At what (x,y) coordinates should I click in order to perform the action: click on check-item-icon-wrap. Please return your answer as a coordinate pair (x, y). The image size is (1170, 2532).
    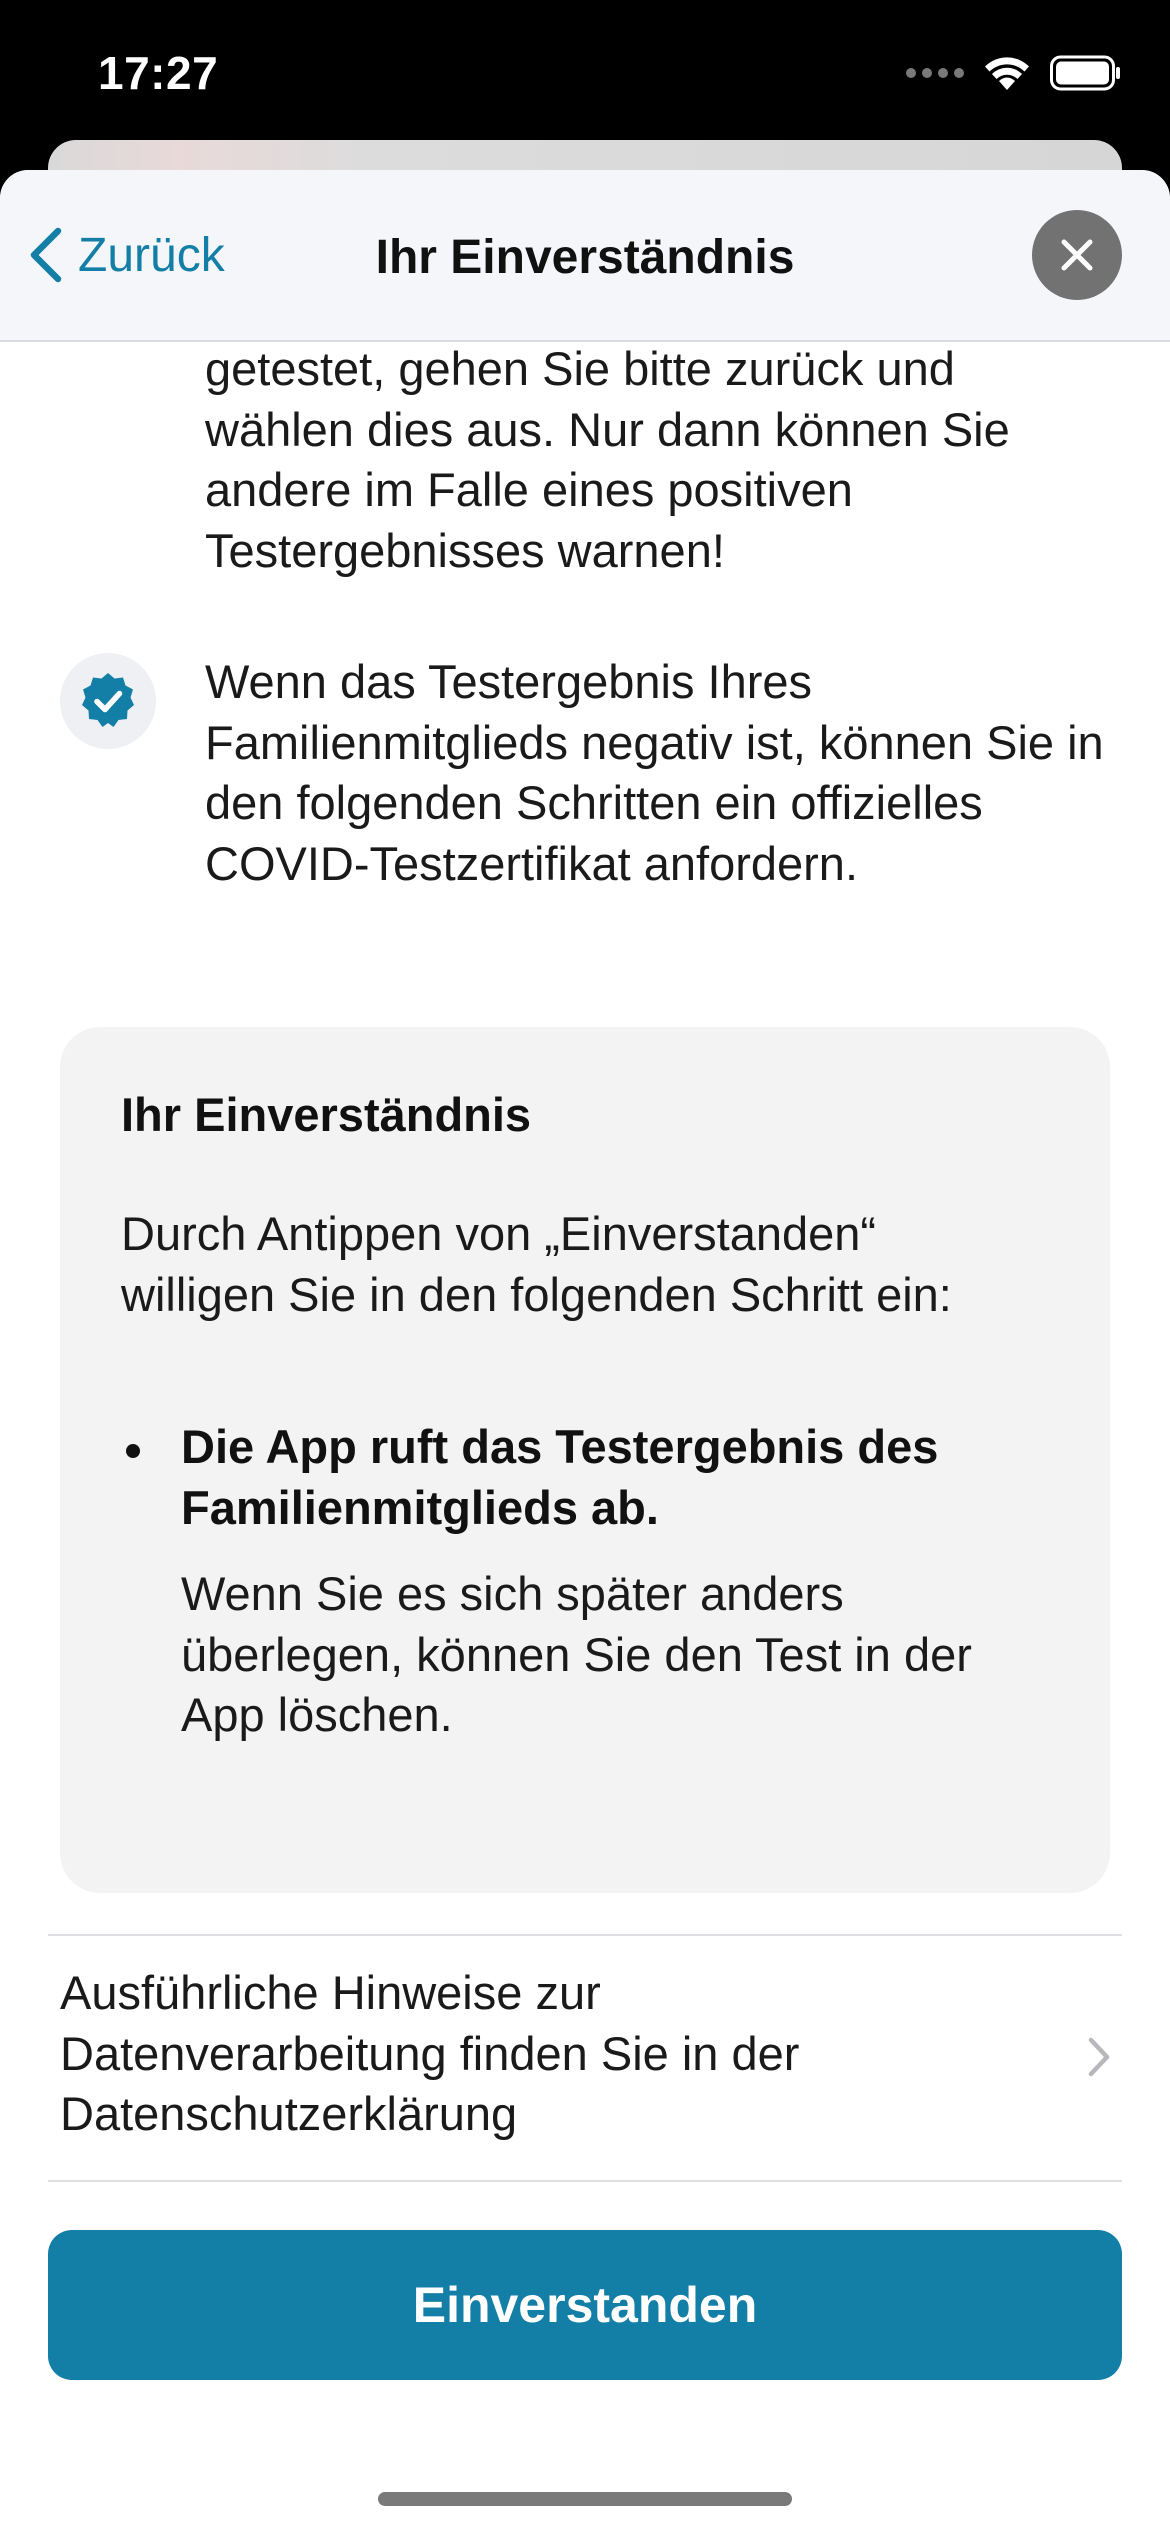
    Looking at the image, I should click on (108, 701).